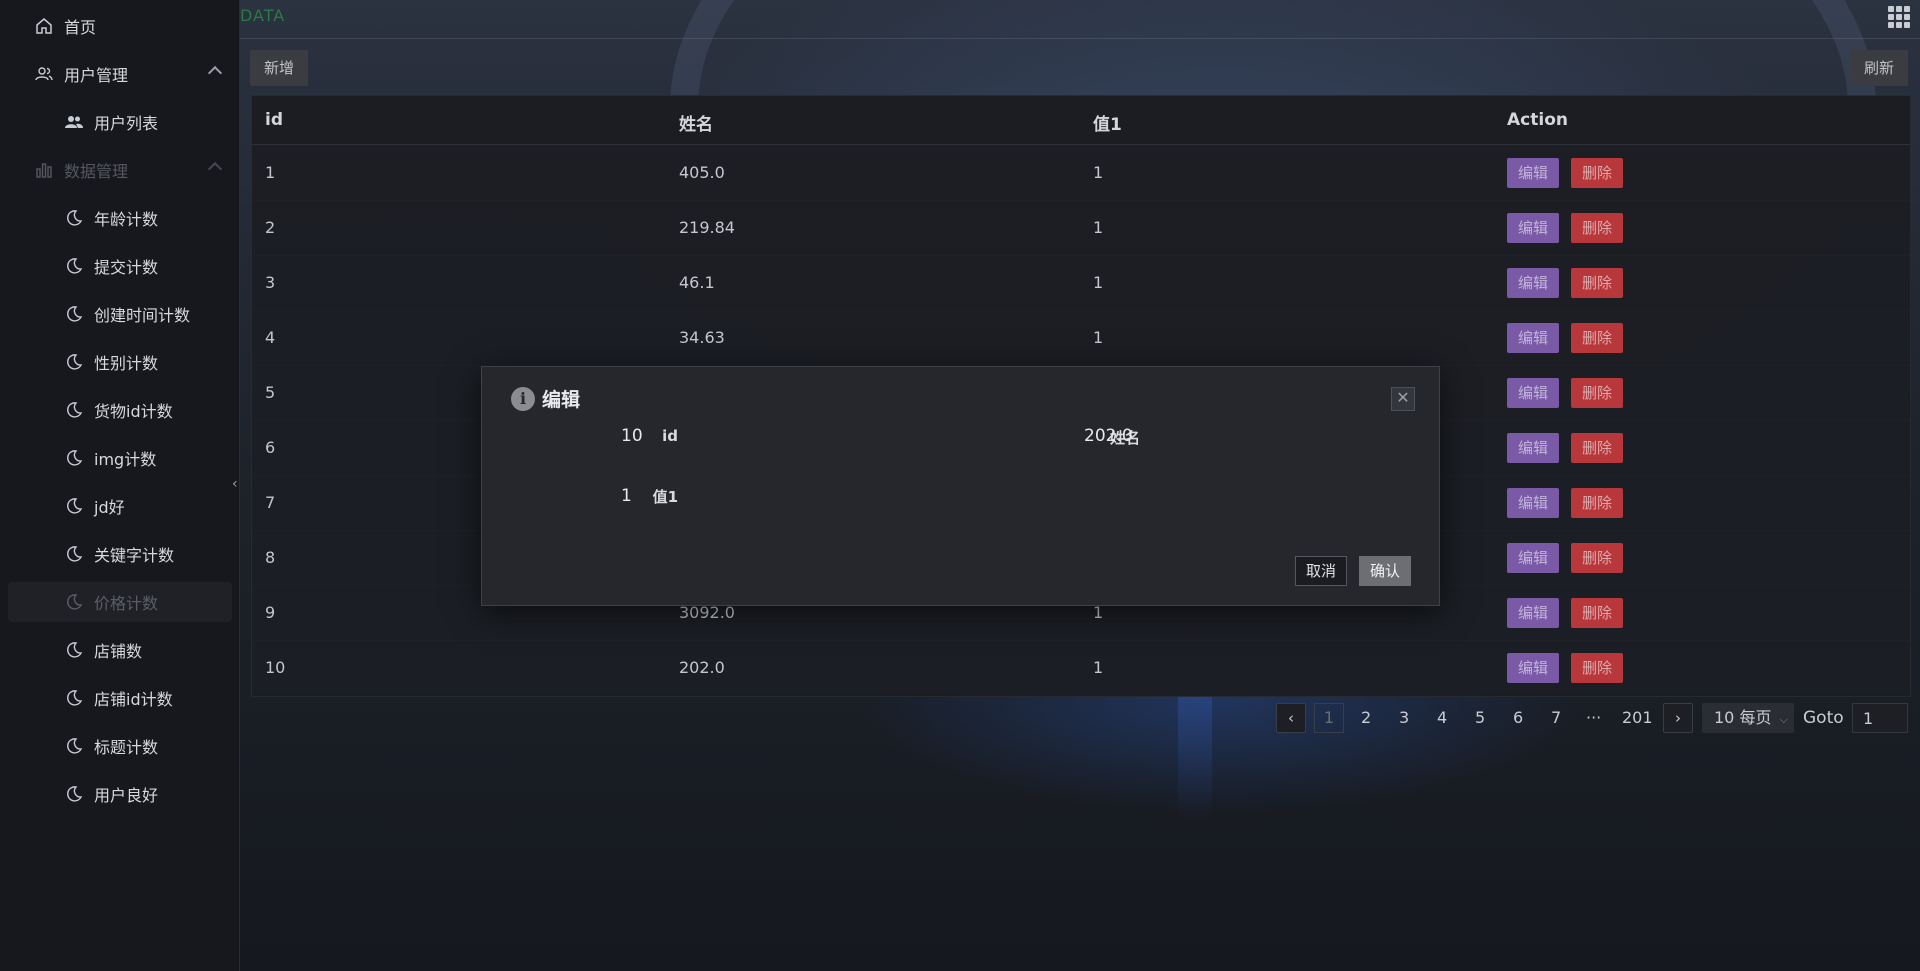 The height and width of the screenshot is (971, 1920). Describe the element at coordinates (697, 282) in the screenshot. I see `cell-name: 46.1` at that location.